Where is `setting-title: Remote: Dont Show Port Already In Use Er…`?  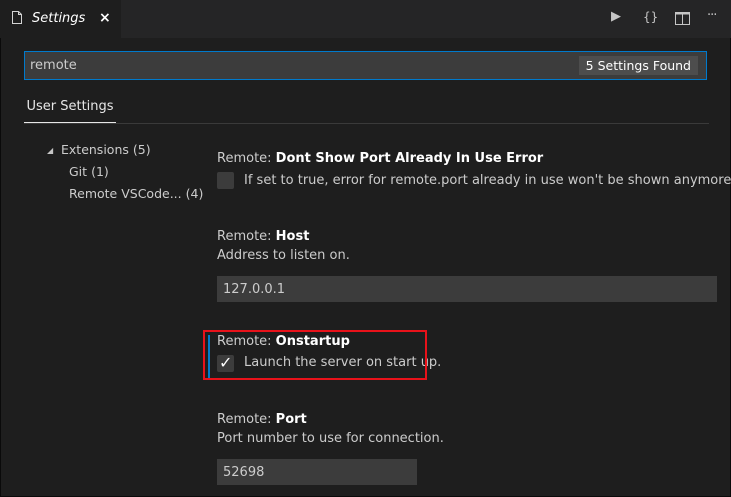 setting-title: Remote: Dont Show Port Already In Use Er… is located at coordinates (380, 158).